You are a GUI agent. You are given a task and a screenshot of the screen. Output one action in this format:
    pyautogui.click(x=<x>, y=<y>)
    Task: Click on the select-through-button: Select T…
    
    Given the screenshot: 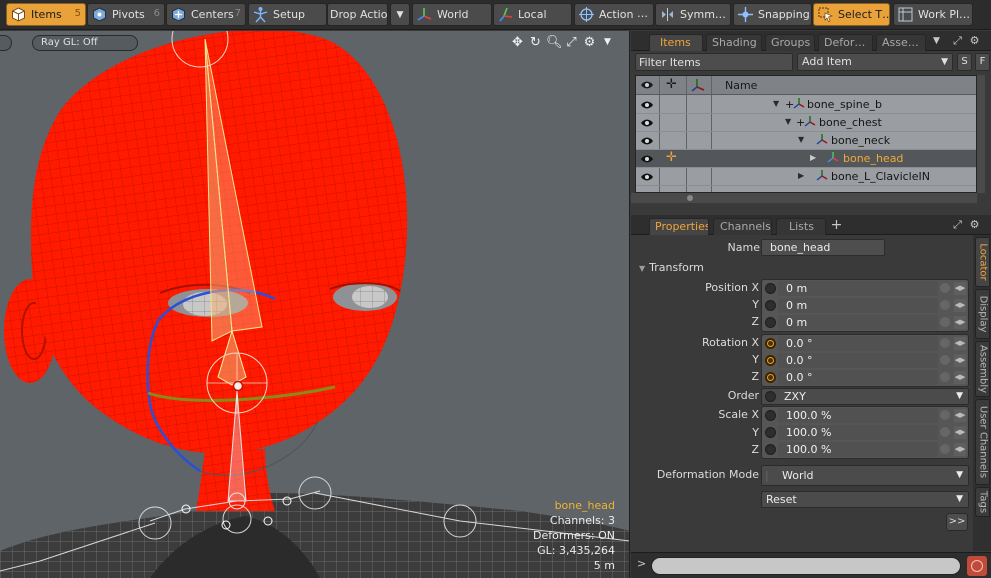 What is the action you would take?
    pyautogui.click(x=851, y=14)
    